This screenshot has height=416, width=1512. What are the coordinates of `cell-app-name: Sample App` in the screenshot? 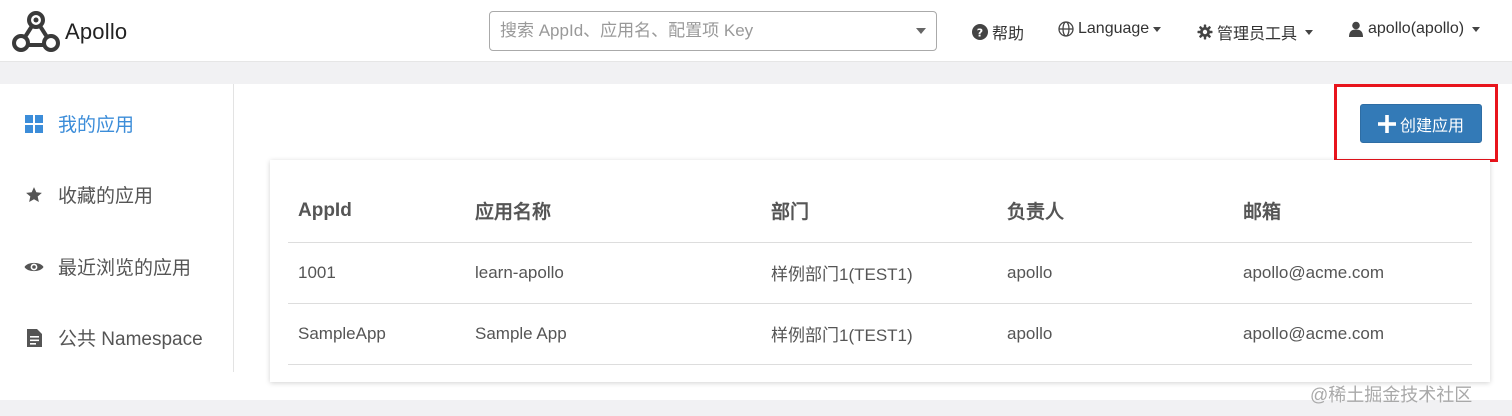 It's located at (613, 334).